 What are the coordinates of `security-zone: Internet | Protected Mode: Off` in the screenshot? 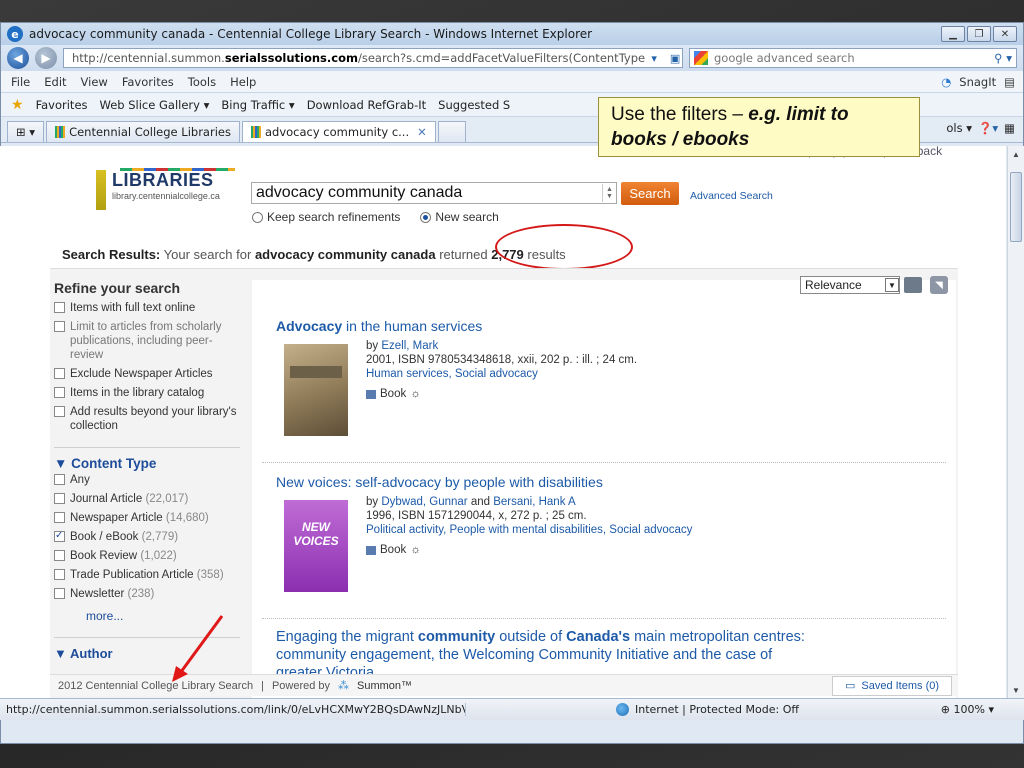 It's located at (707, 709).